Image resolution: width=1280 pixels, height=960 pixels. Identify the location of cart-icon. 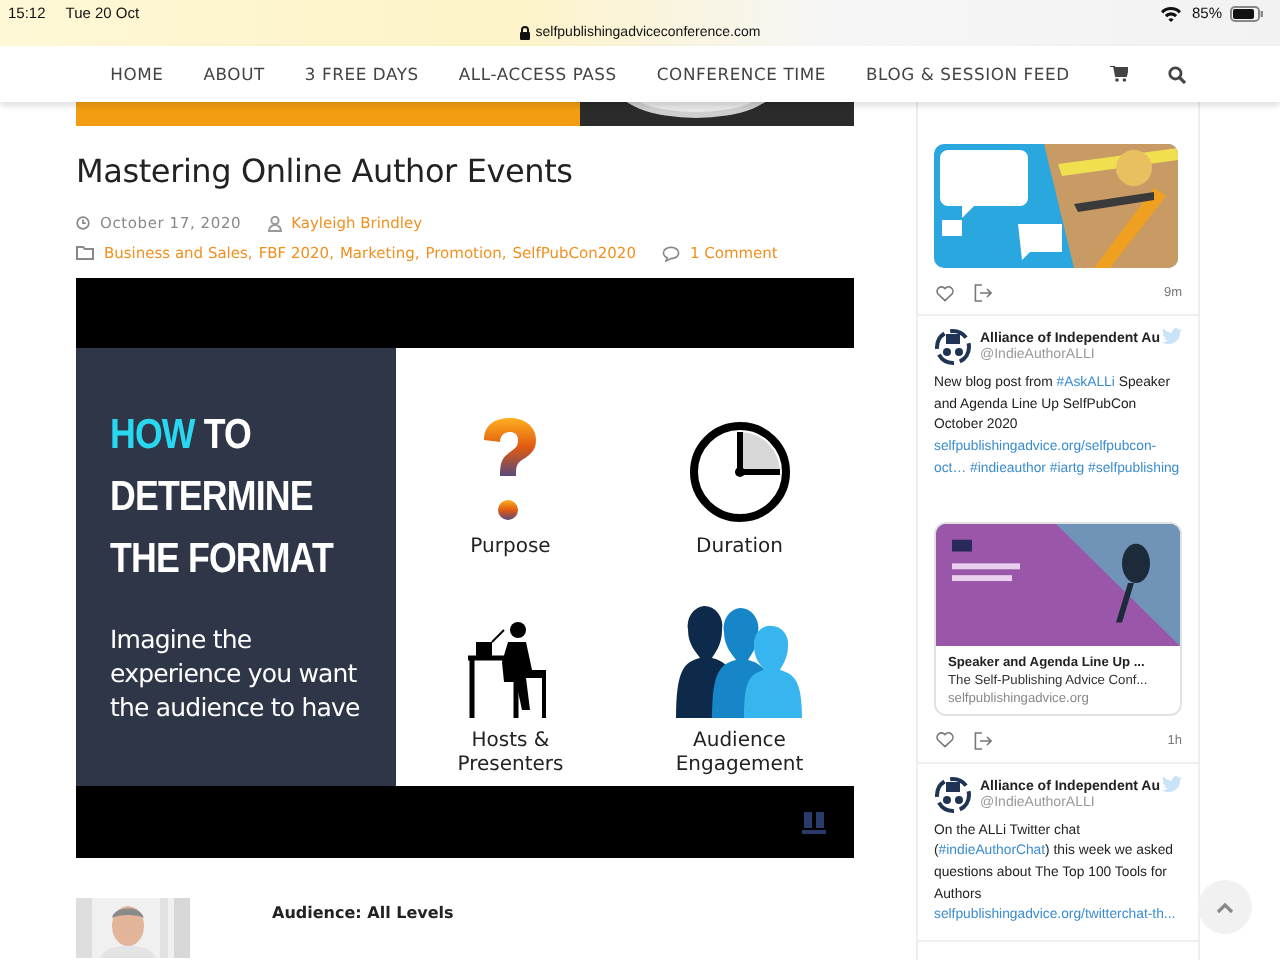
(1118, 74).